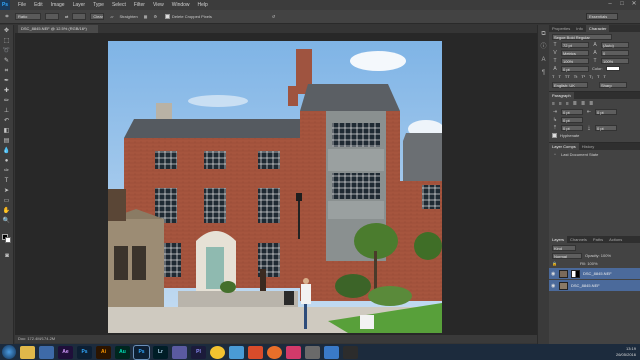 This screenshot has height=360, width=640. I want to click on faux-bold-button: T, so click(553, 76).